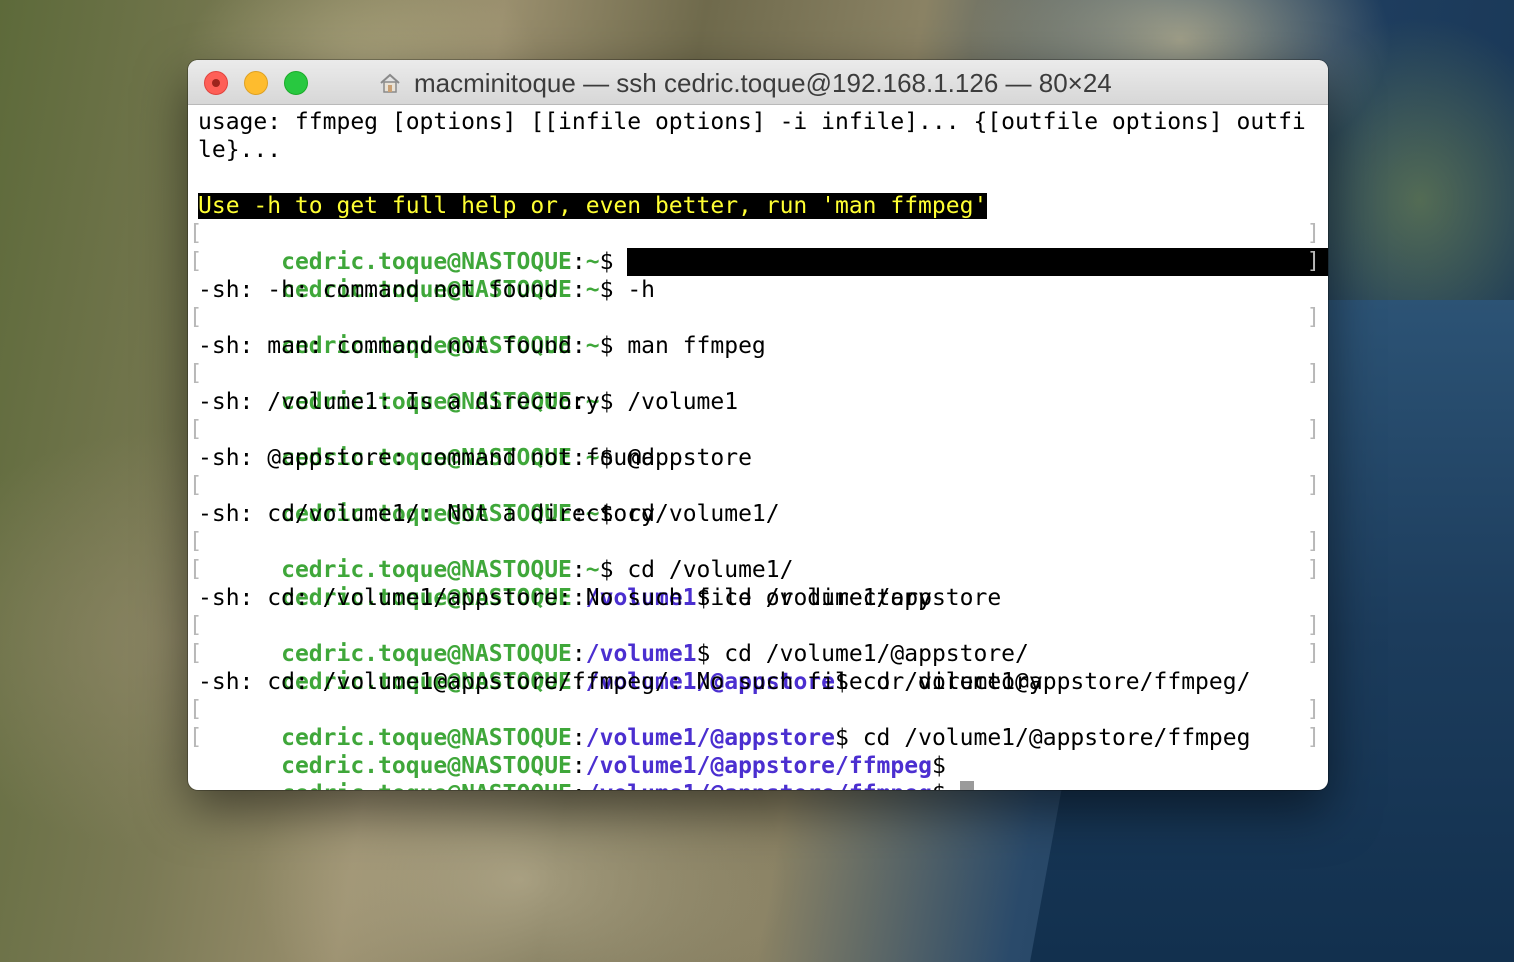 Image resolution: width=1514 pixels, height=962 pixels. What do you see at coordinates (216, 83) in the screenshot?
I see `close-button` at bounding box center [216, 83].